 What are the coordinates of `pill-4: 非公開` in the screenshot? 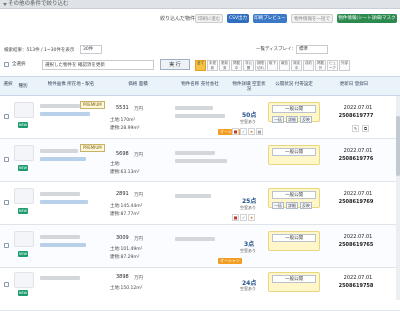 It's located at (248, 65).